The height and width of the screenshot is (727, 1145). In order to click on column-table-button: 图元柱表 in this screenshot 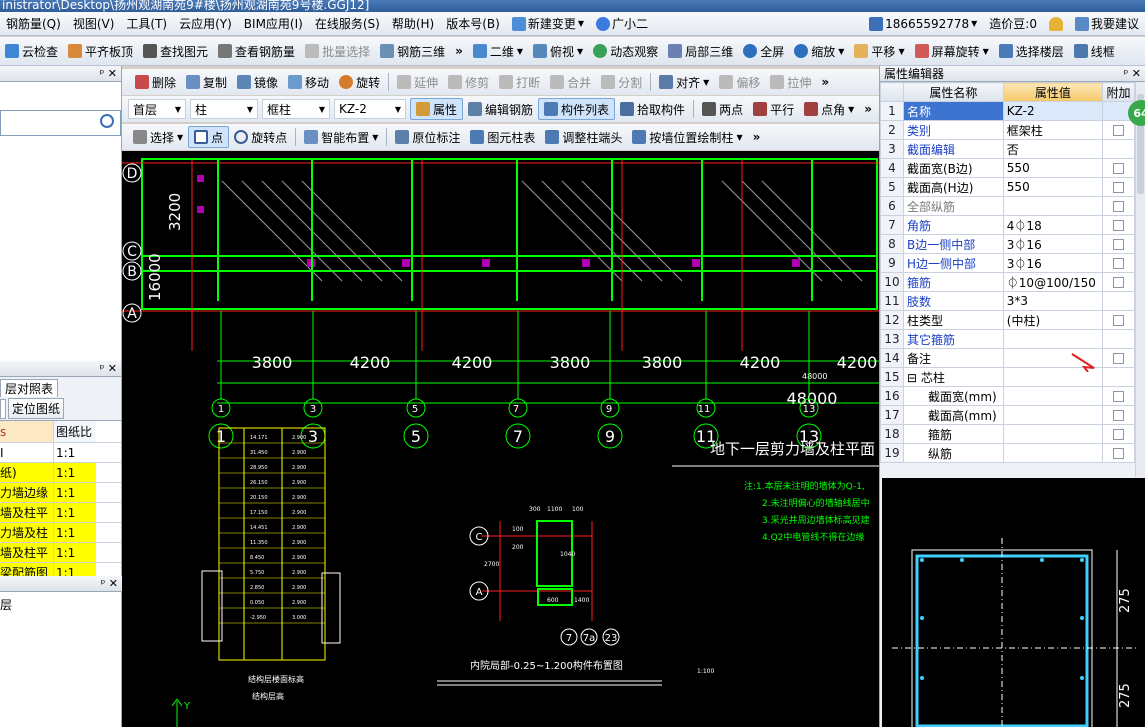, I will do `click(502, 137)`.